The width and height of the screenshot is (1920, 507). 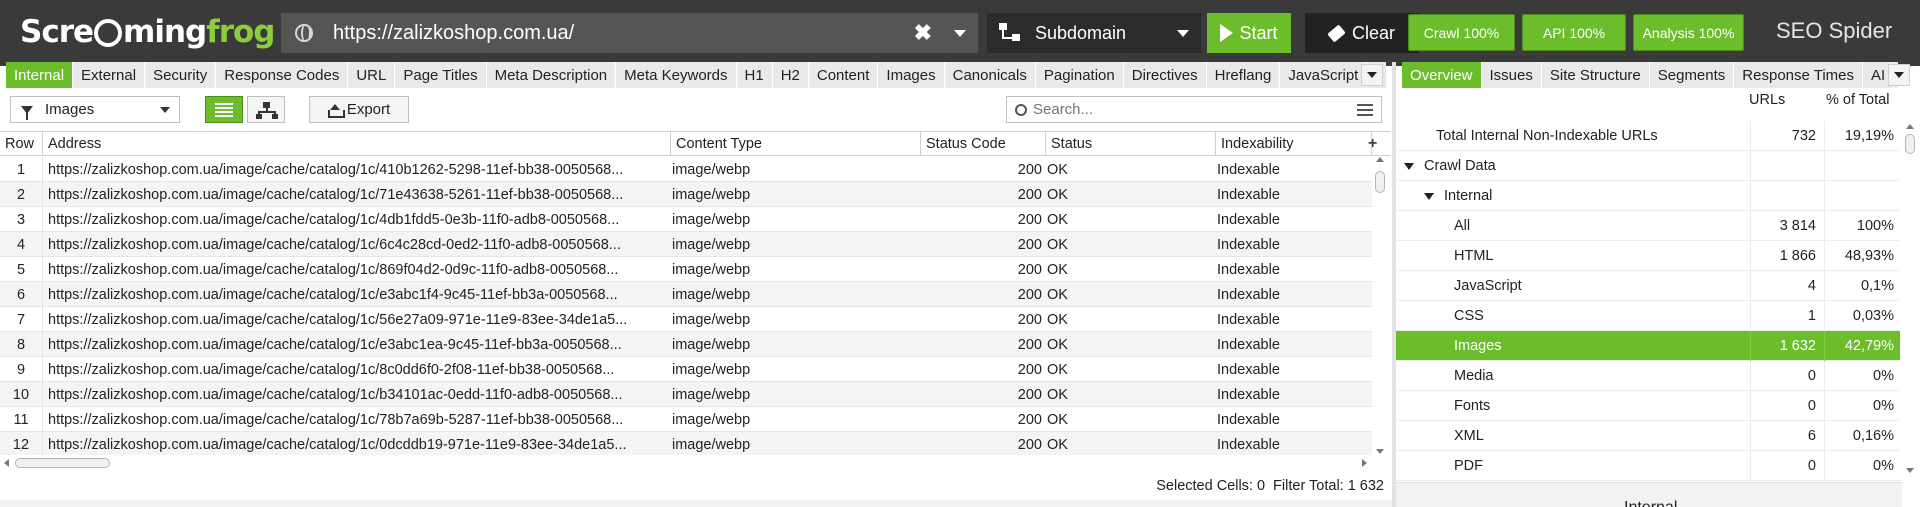 What do you see at coordinates (1294, 144) in the screenshot?
I see `column-header-indexability: Indexability` at bounding box center [1294, 144].